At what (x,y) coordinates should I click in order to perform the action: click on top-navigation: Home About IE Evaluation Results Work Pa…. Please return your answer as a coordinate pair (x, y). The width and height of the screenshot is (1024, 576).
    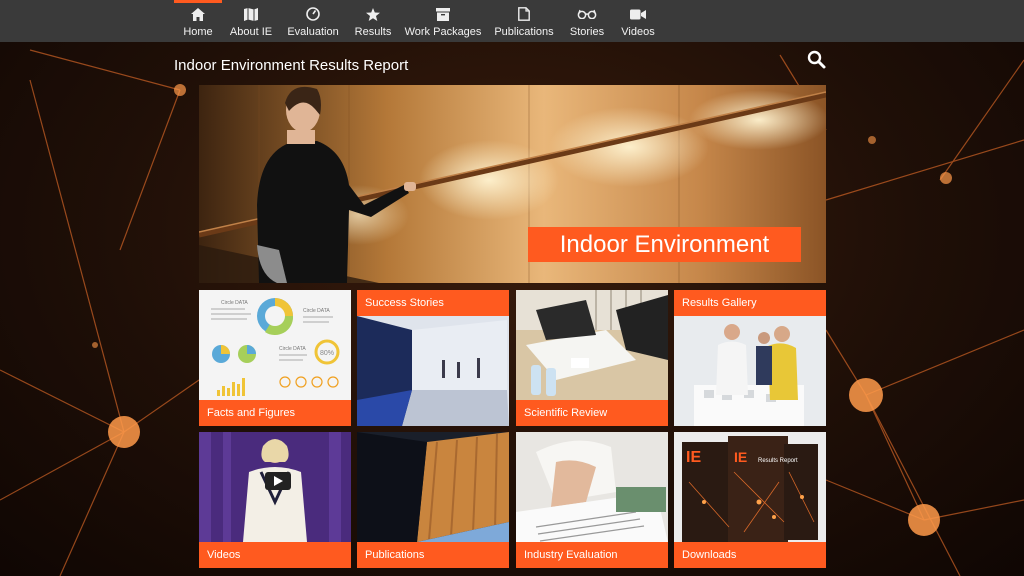
    Looking at the image, I should click on (512, 21).